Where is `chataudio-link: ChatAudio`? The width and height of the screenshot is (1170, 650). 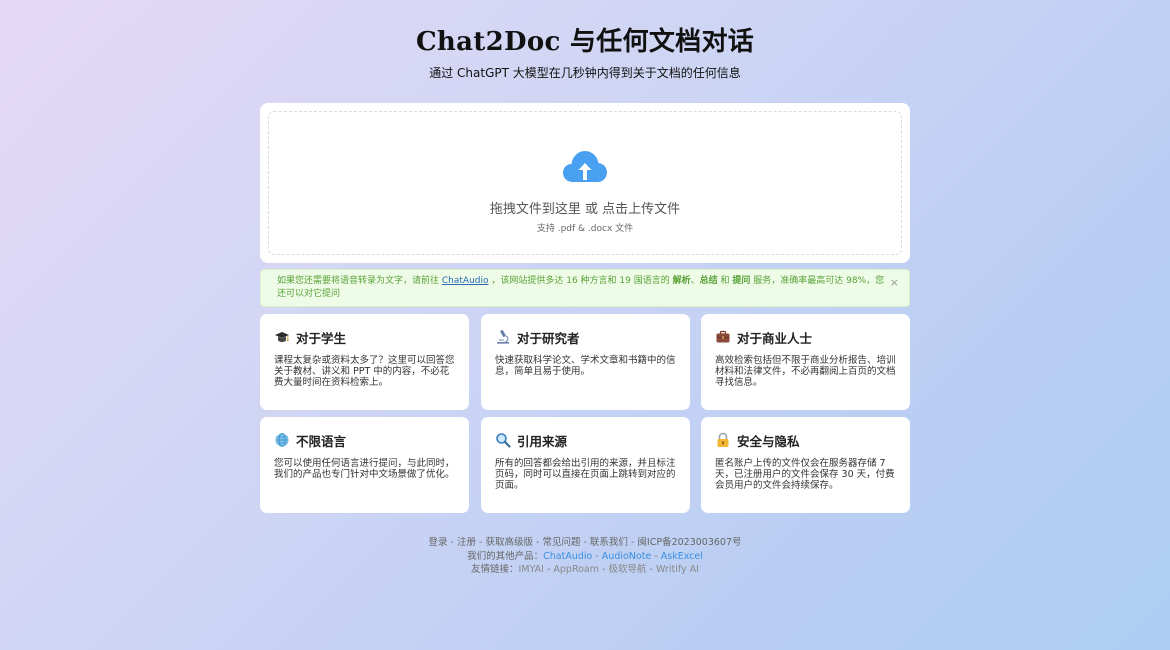
chataudio-link: ChatAudio is located at coordinates (465, 281).